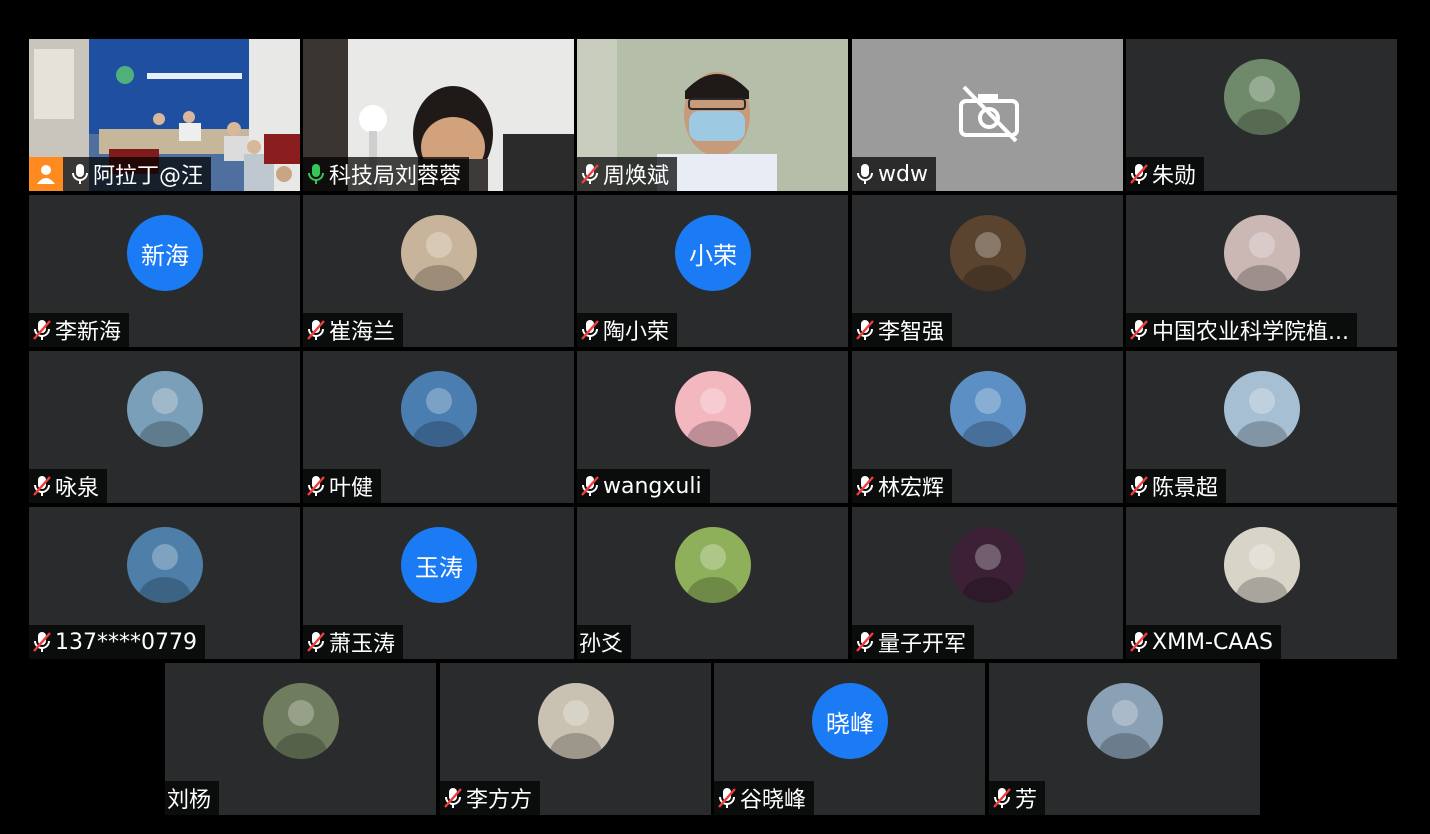 The width and height of the screenshot is (1430, 834). I want to click on participant-name-bar: 孙爻, so click(604, 642).